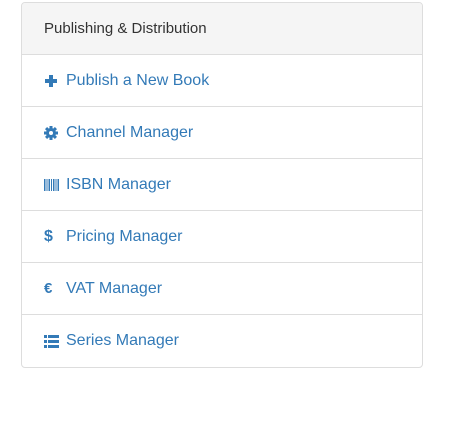  I want to click on menu-item-label: Series Manager, so click(122, 340).